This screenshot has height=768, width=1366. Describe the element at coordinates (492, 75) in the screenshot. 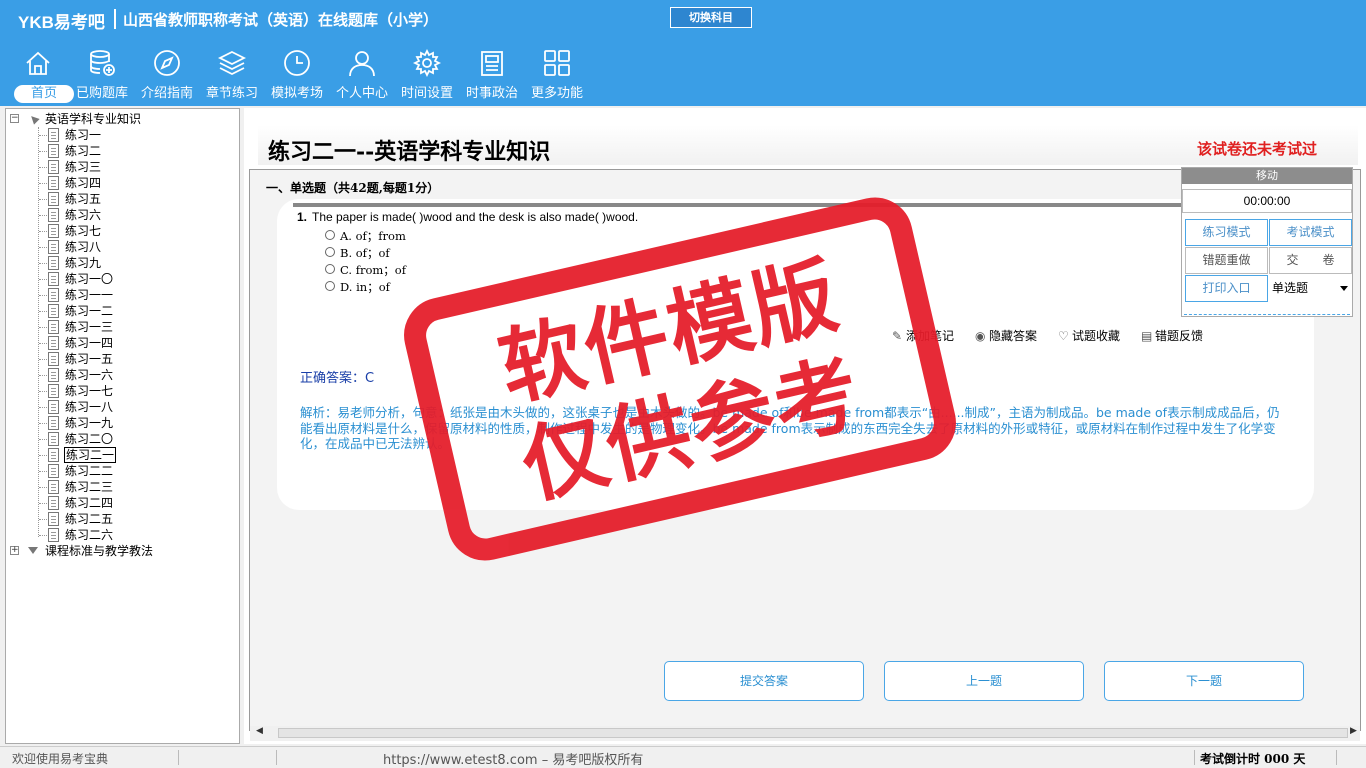

I see `nav-current-affairs: 时事政治` at that location.